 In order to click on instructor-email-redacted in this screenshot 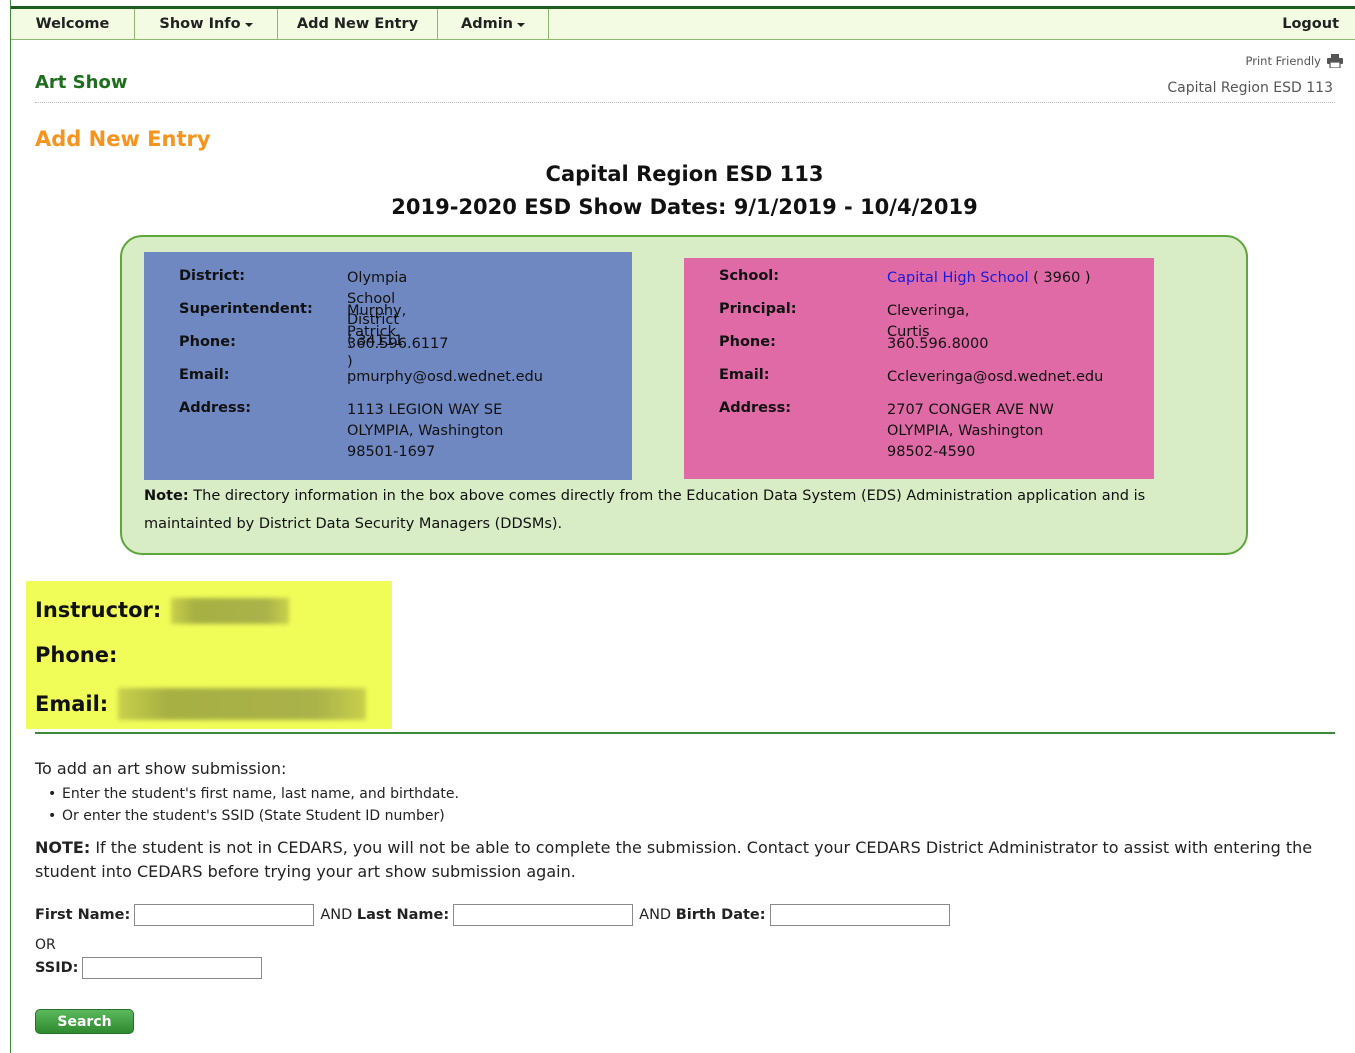, I will do `click(242, 704)`.